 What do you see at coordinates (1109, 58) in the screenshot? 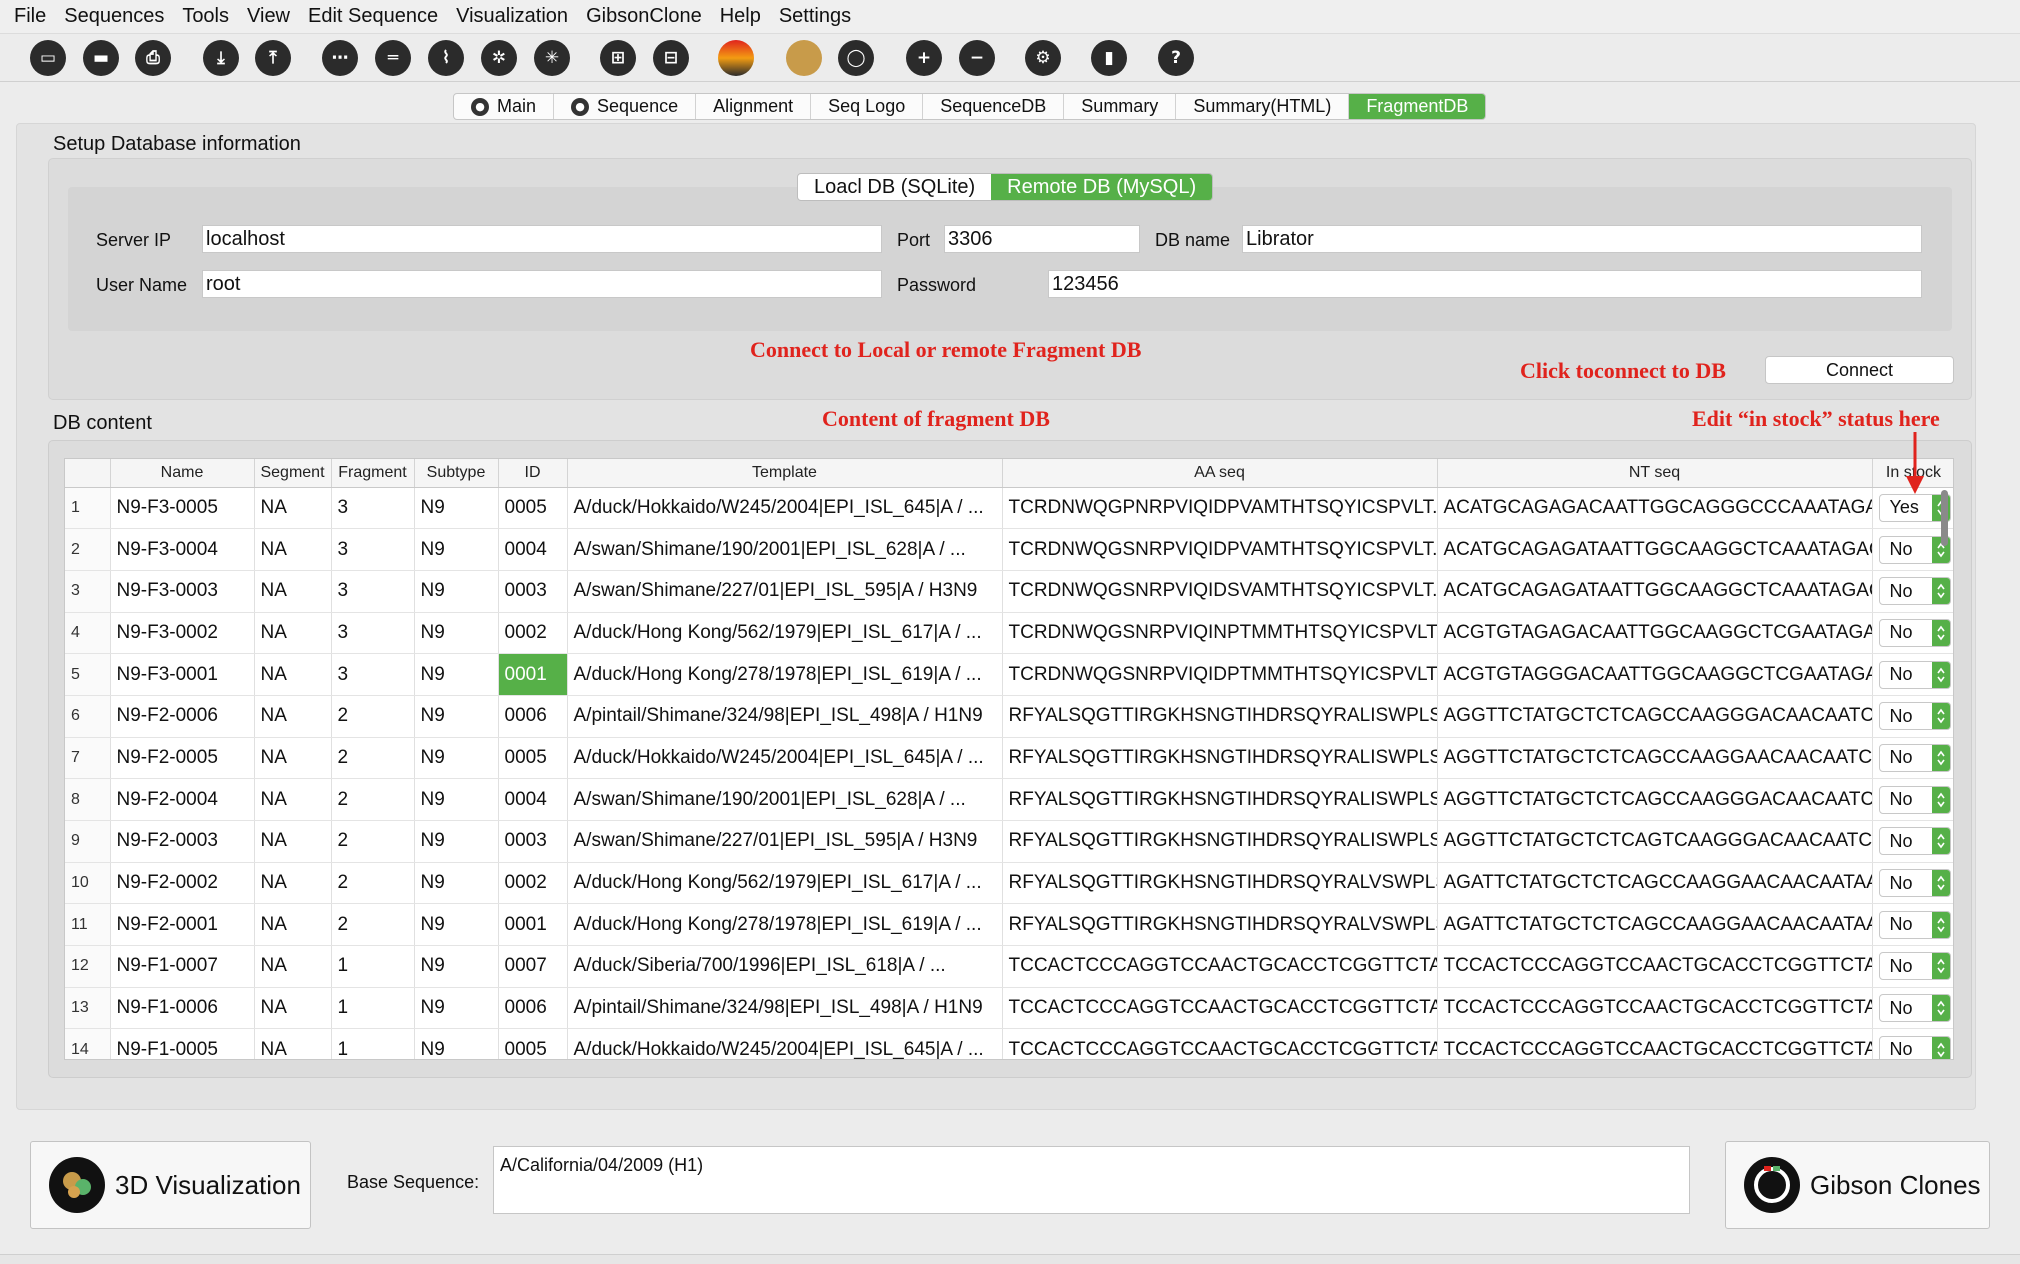
I see `trash-icon: ▮` at bounding box center [1109, 58].